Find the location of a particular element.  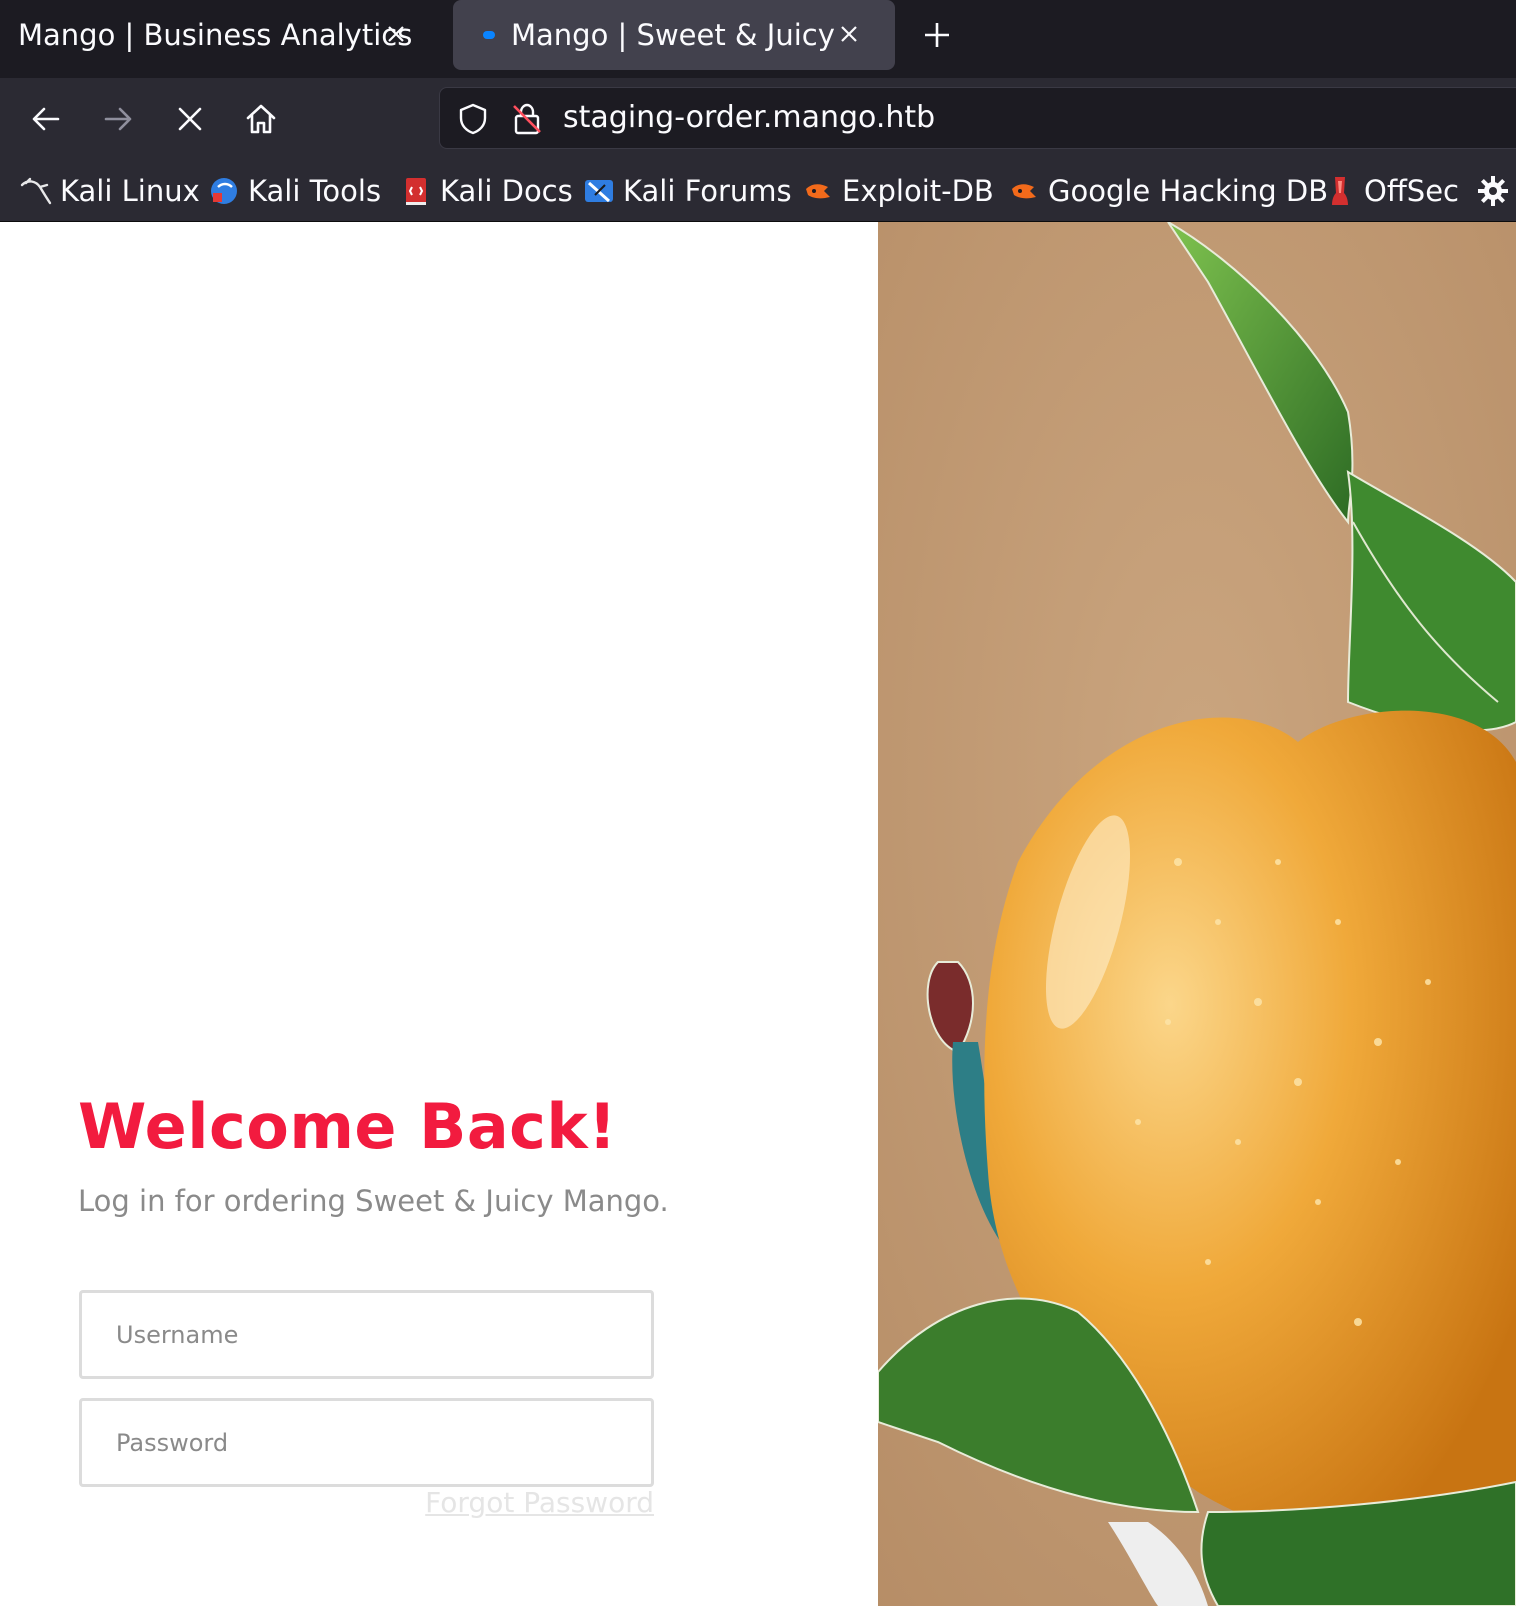

kali-forums-icon is located at coordinates (599, 191).